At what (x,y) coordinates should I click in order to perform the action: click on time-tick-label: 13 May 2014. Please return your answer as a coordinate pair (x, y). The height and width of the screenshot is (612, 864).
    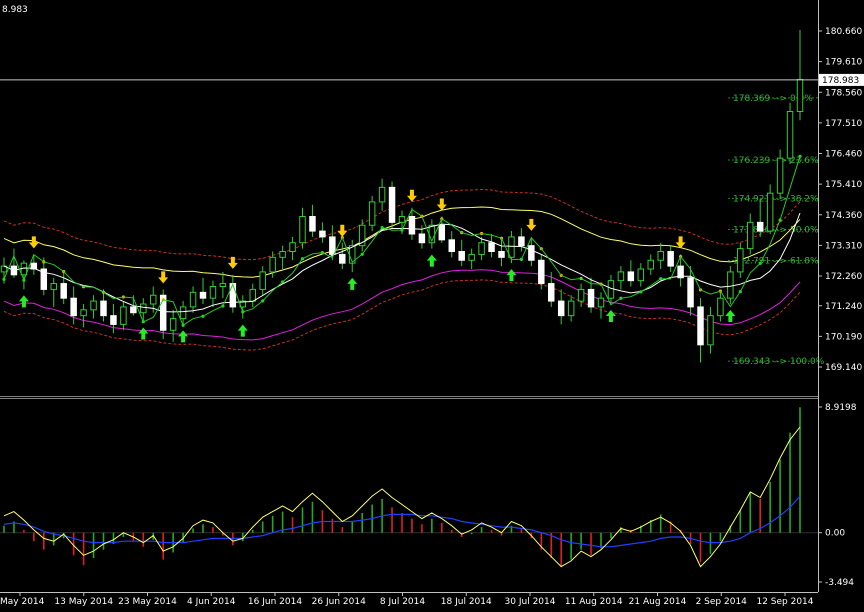
    Looking at the image, I should click on (83, 602).